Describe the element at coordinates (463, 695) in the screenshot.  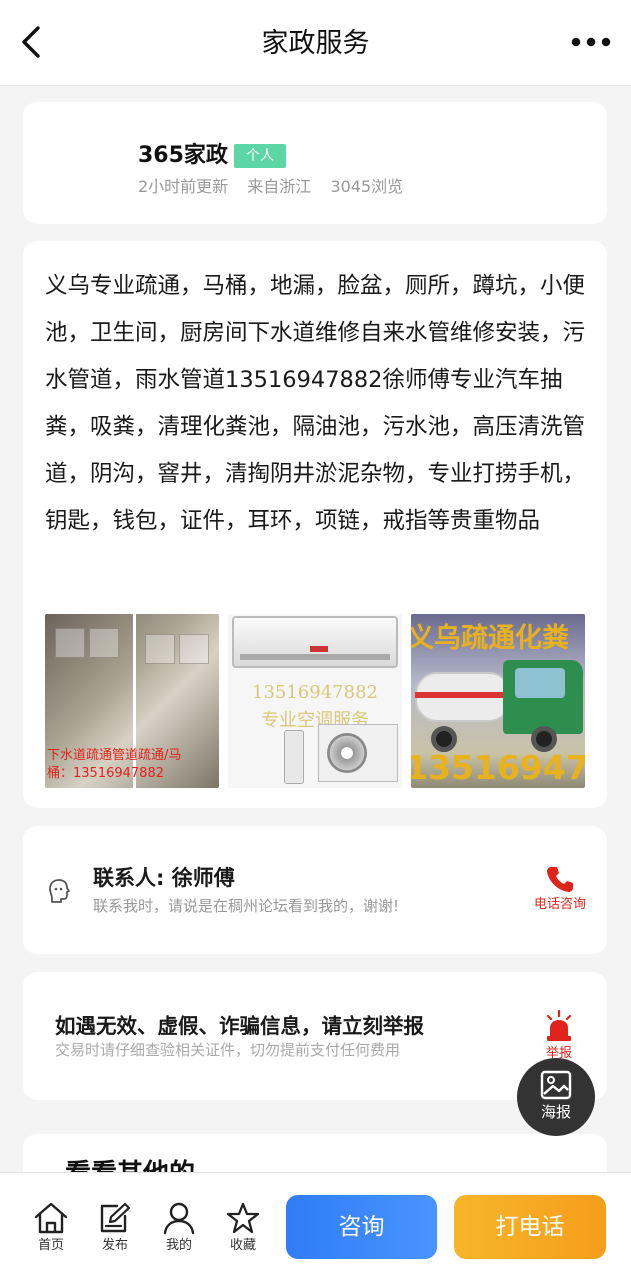
I see `truck-stripe` at that location.